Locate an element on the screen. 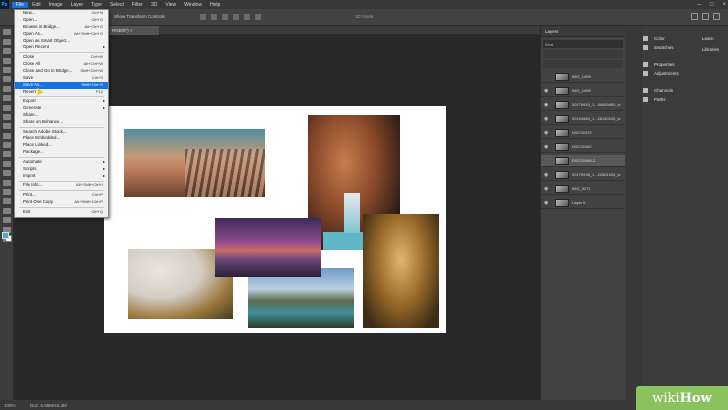 Image resolution: width=728 pixels, height=410 pixels. minimize-icon: – is located at coordinates (699, 5).